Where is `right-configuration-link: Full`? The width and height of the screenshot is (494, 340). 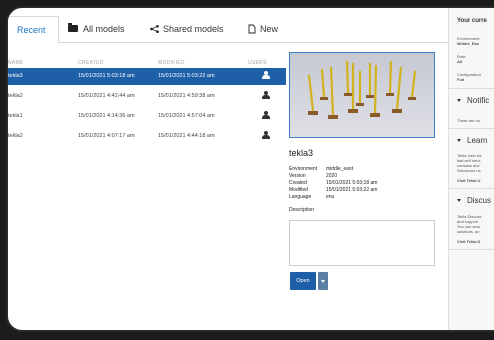 right-configuration-link: Full is located at coordinates (460, 79).